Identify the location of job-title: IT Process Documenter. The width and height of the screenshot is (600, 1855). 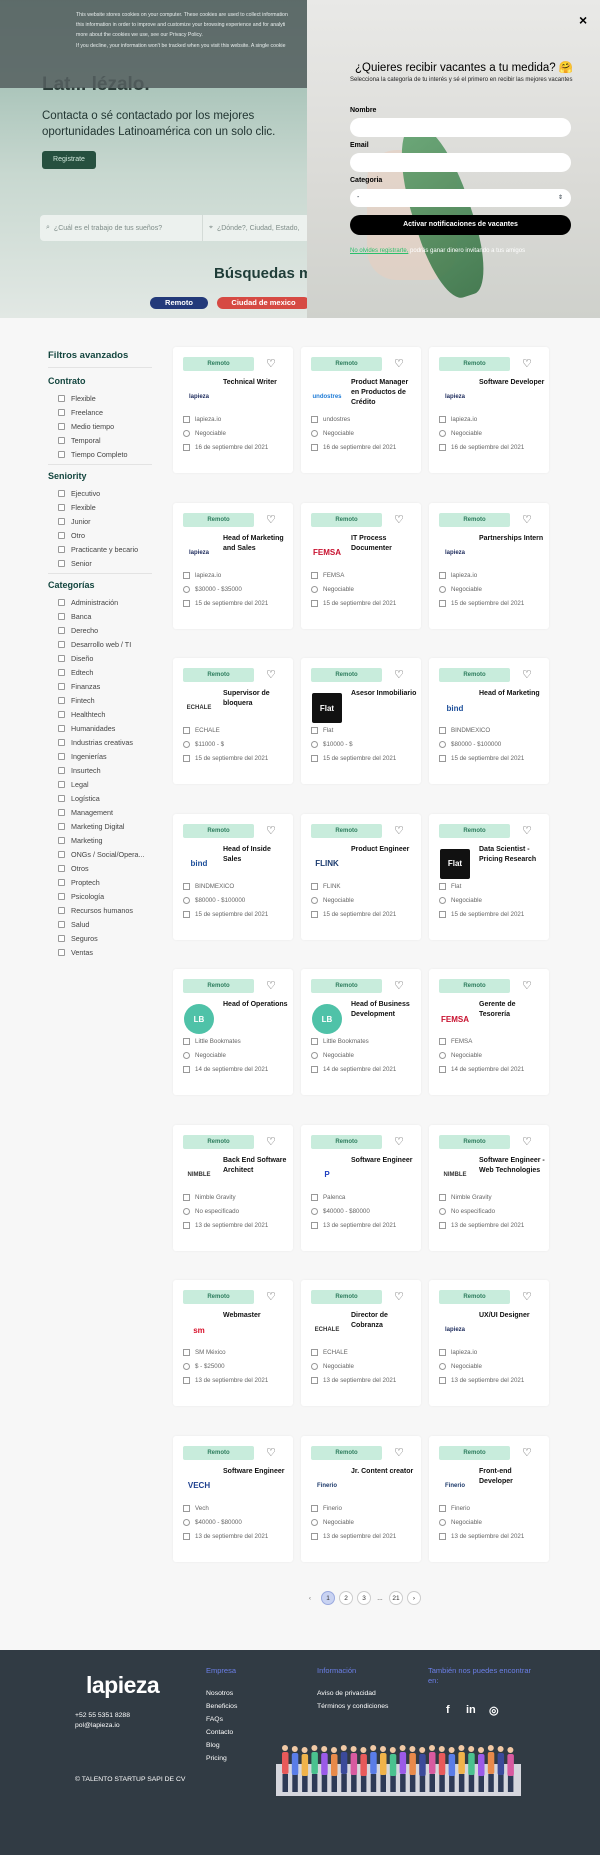
(384, 544).